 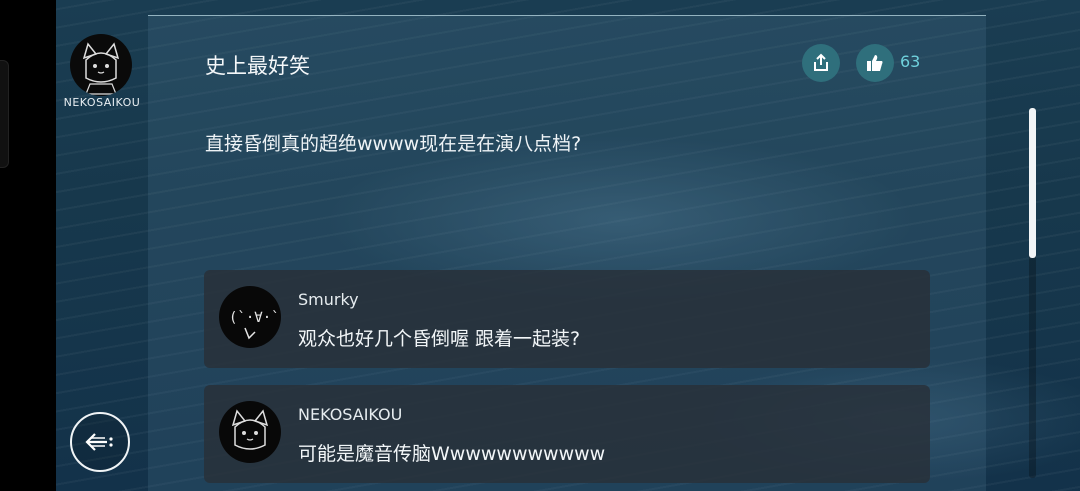 I want to click on thumbs-up-icon, so click(x=875, y=63).